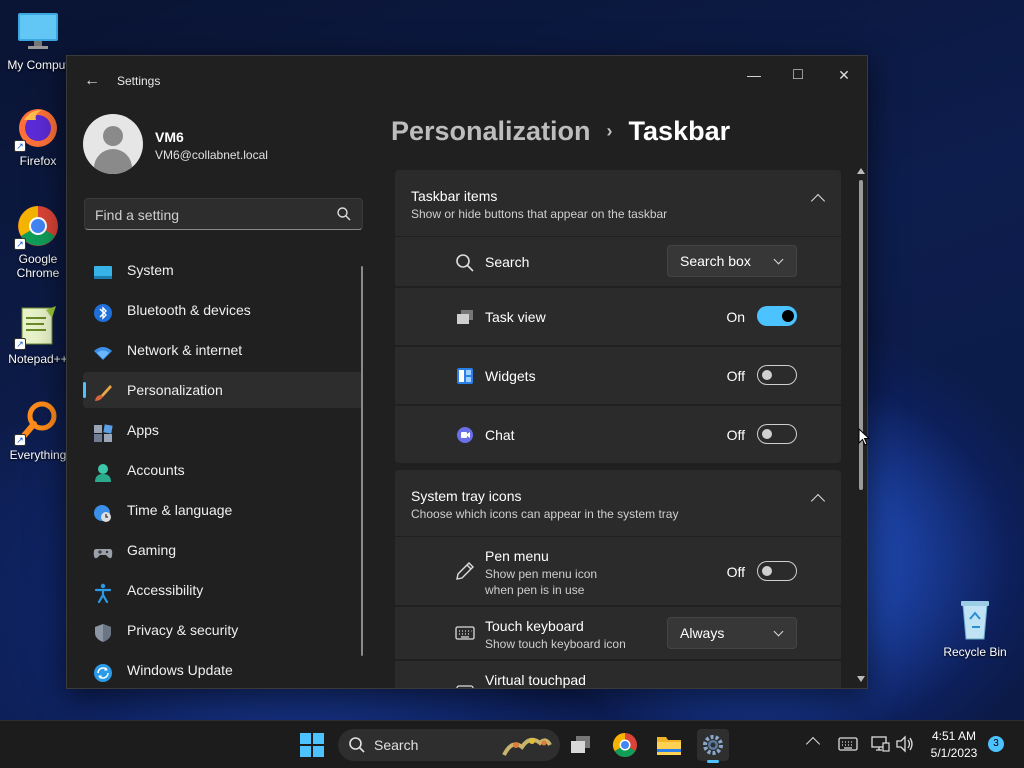 Image resolution: width=1024 pixels, height=768 pixels. Describe the element at coordinates (732, 633) in the screenshot. I see `touch-keyboard-dropdown: Always` at that location.